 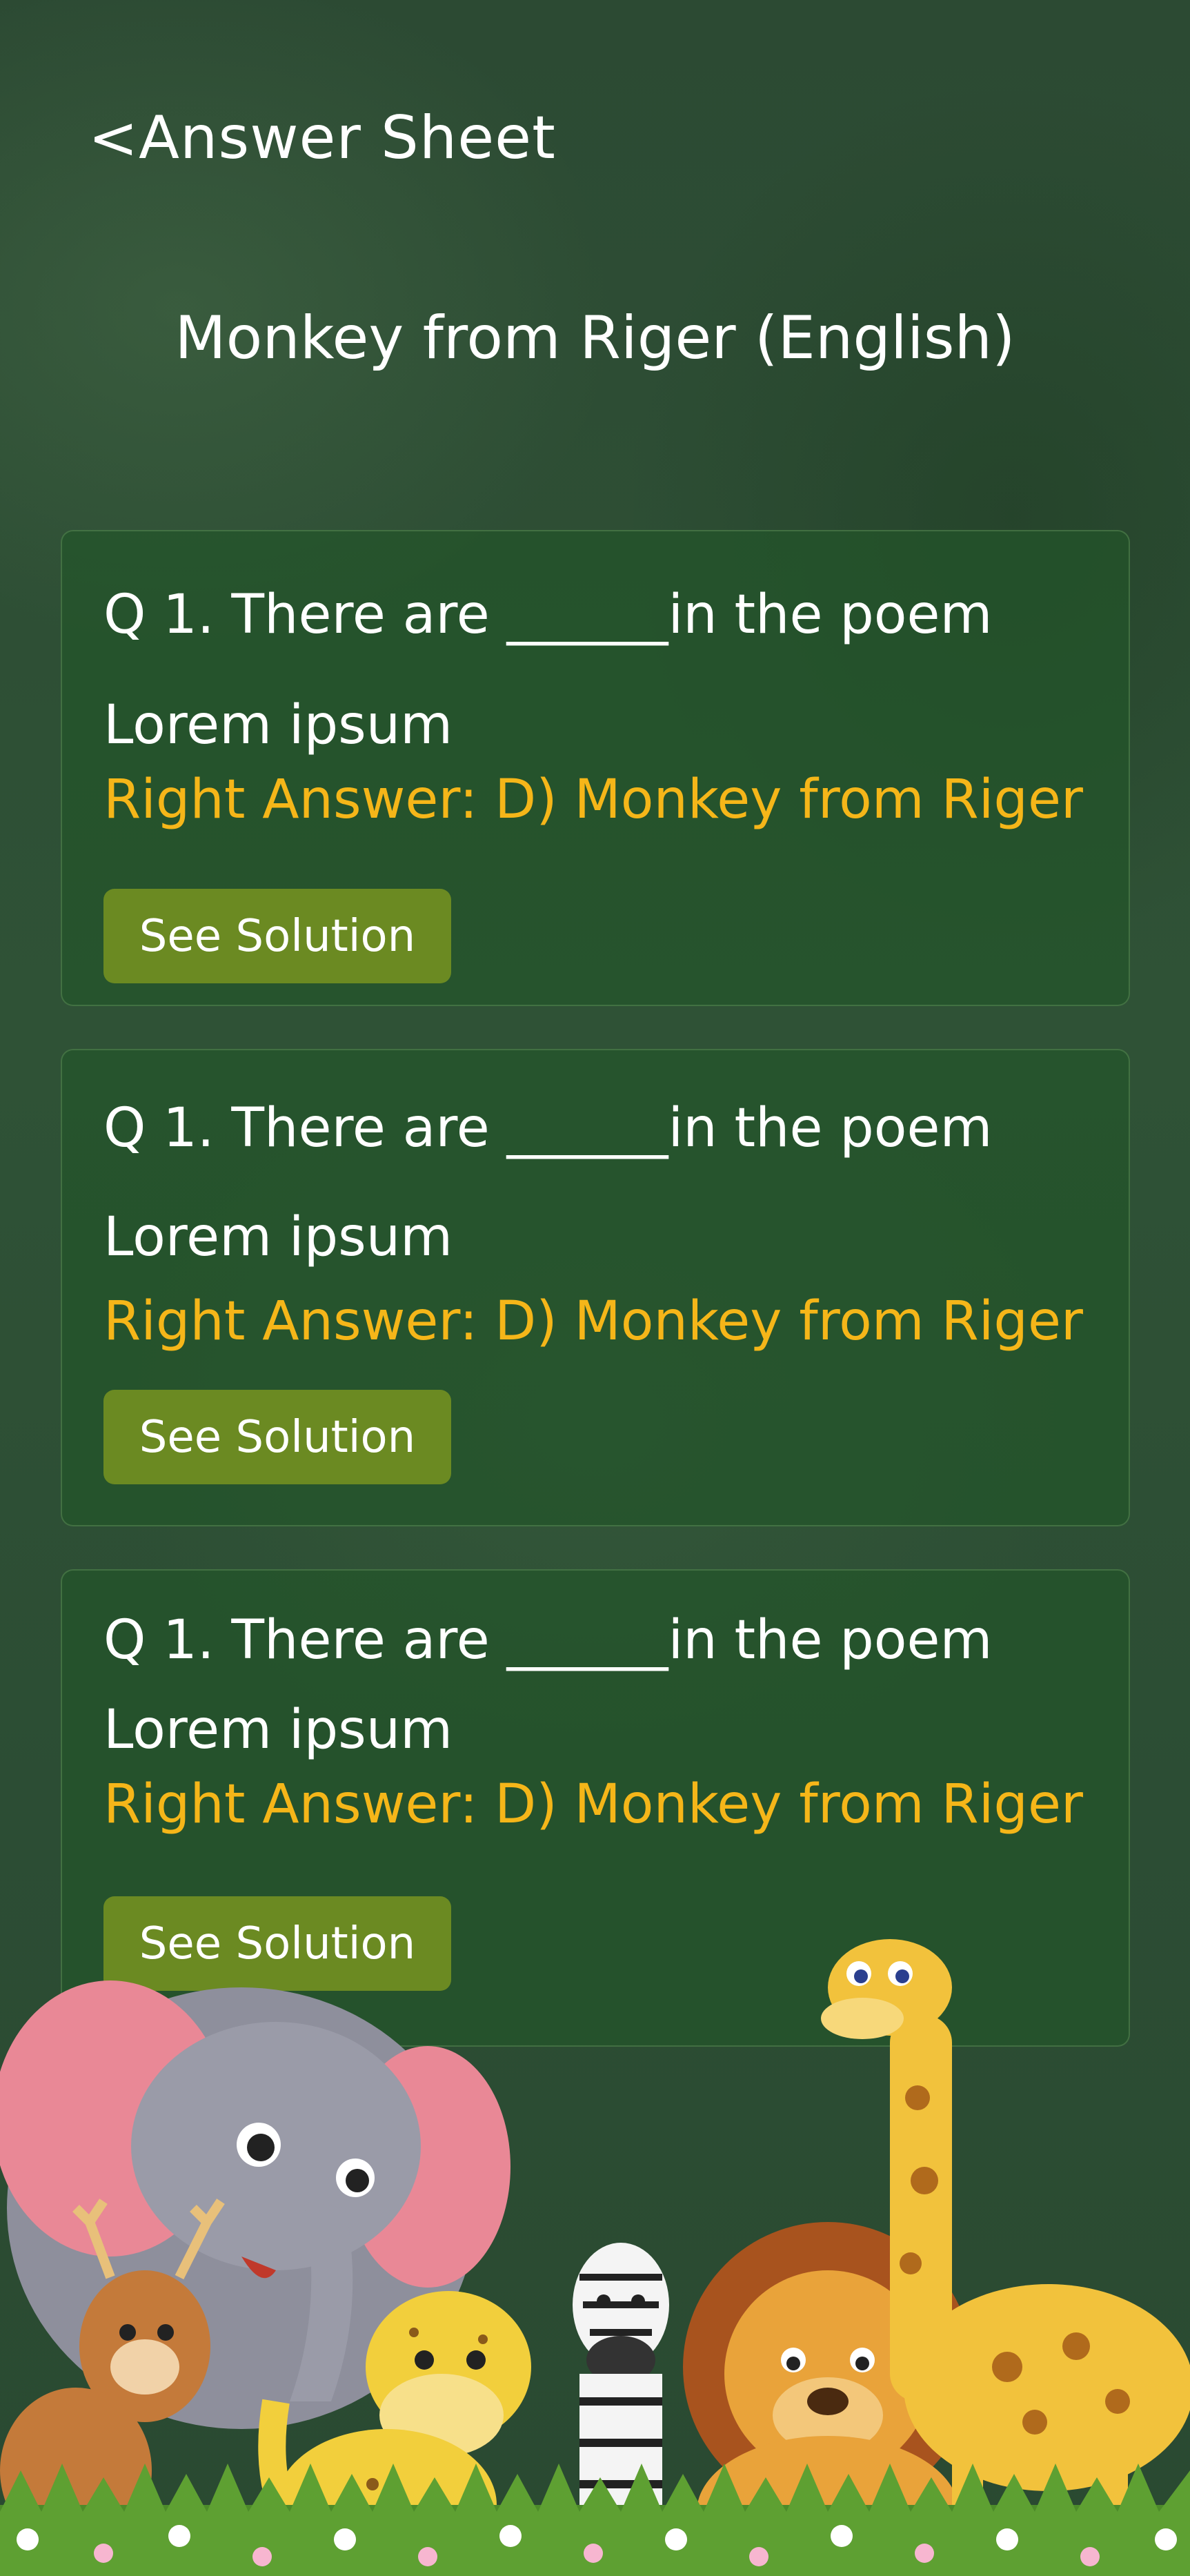 What do you see at coordinates (113, 138) in the screenshot?
I see `back-icon: <` at bounding box center [113, 138].